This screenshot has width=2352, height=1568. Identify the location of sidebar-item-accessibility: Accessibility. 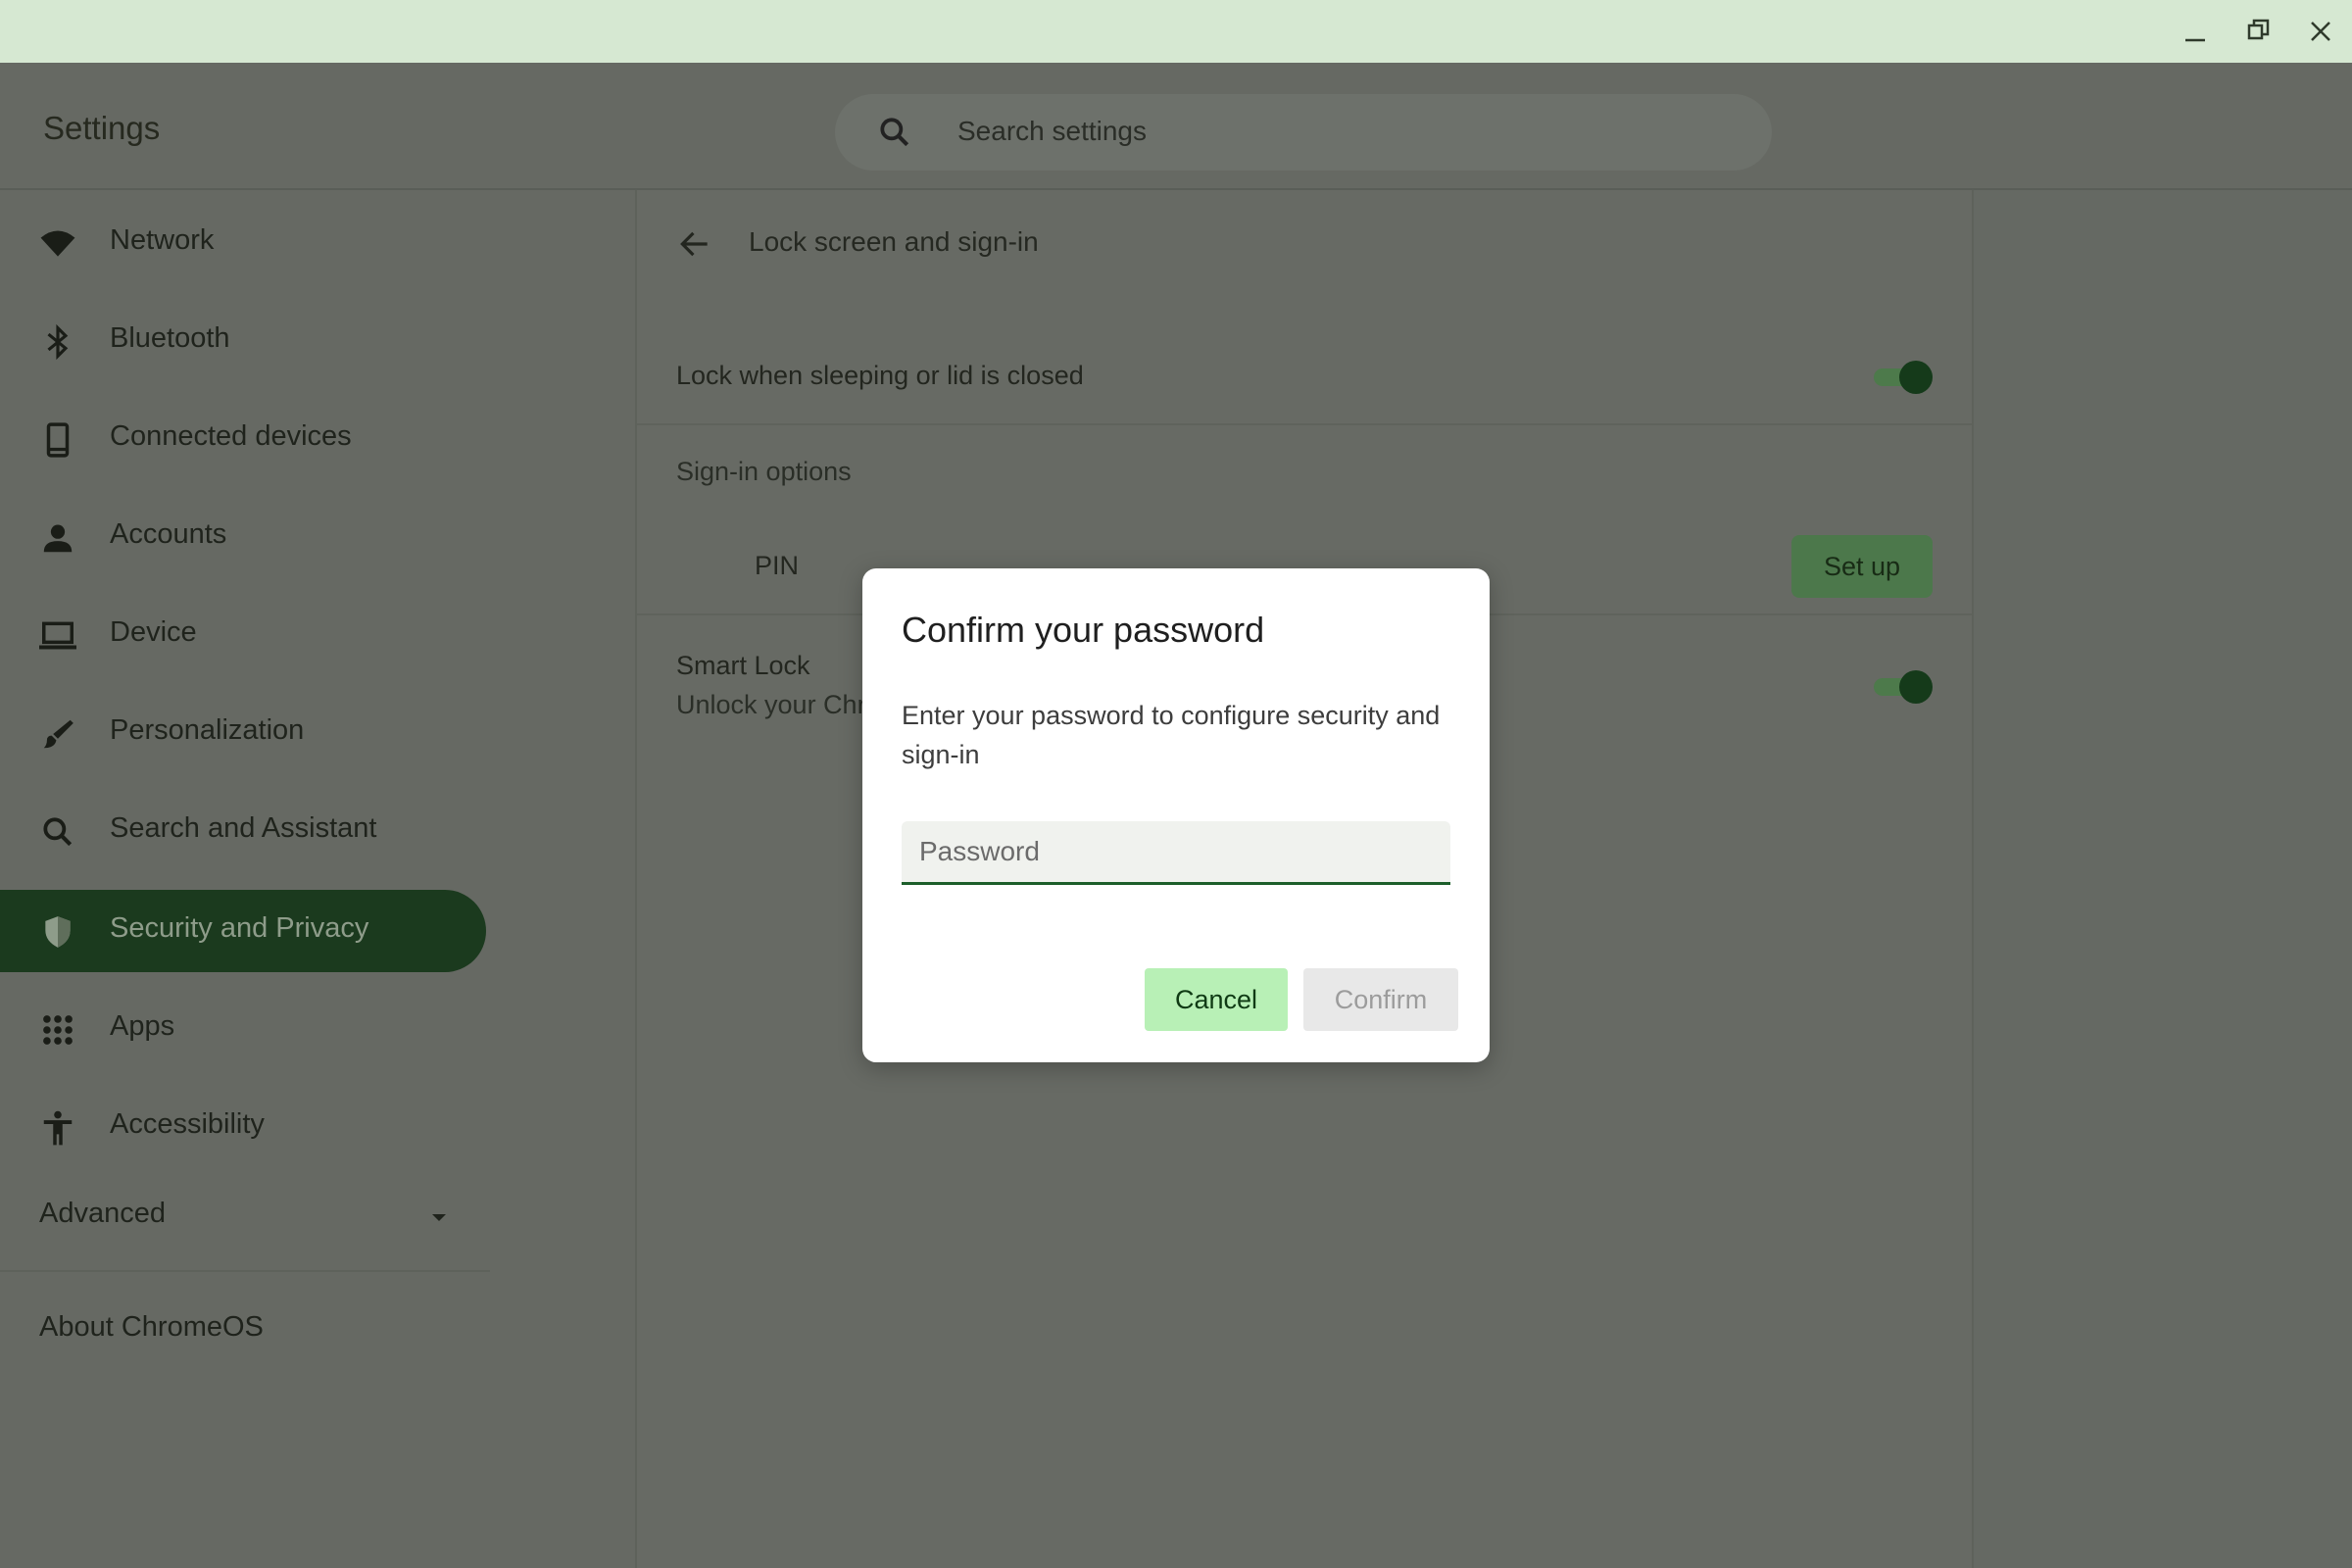
(243, 1127).